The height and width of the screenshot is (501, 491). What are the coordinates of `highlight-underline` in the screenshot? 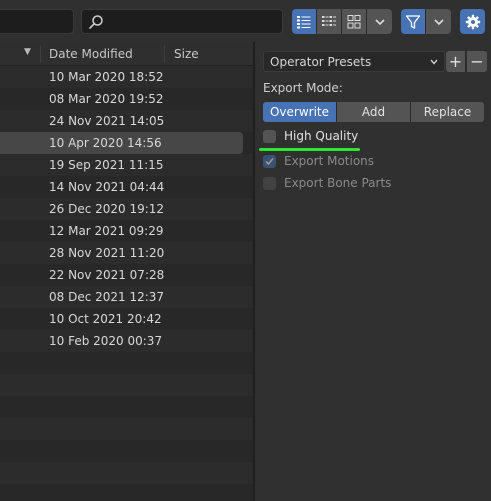 It's located at (309, 149).